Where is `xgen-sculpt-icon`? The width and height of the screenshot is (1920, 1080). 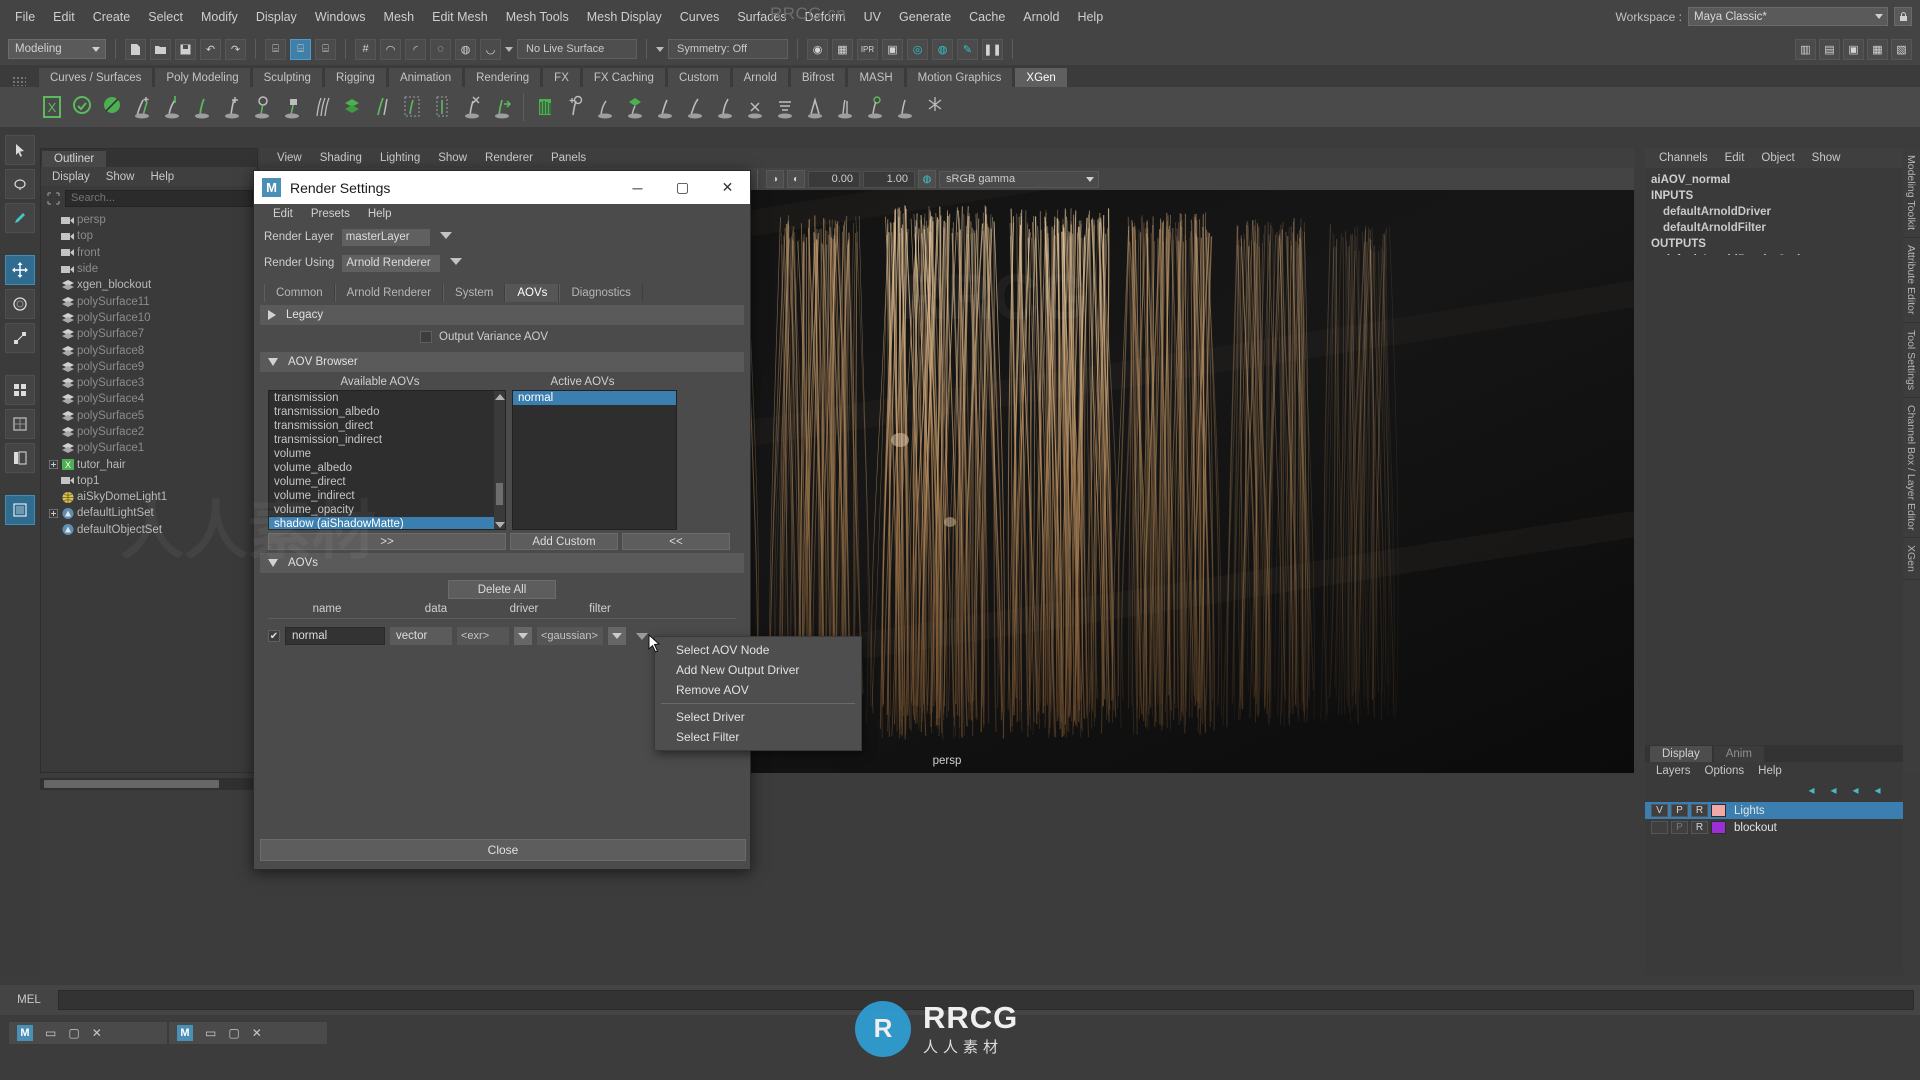 xgen-sculpt-icon is located at coordinates (382, 107).